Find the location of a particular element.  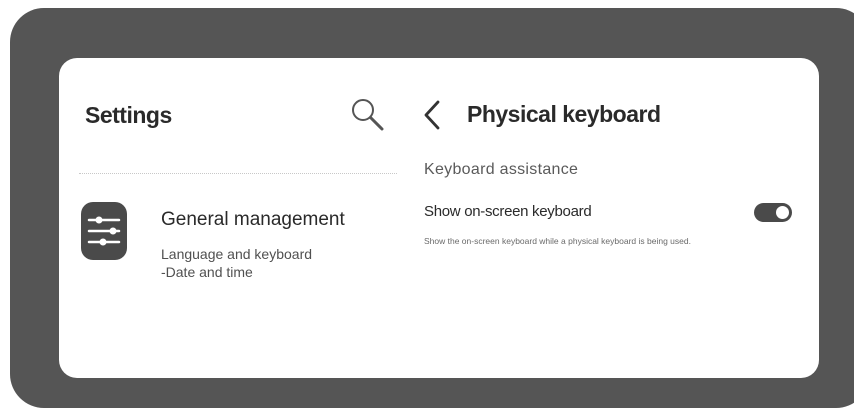

page-title: Physical keyboard is located at coordinates (564, 114).